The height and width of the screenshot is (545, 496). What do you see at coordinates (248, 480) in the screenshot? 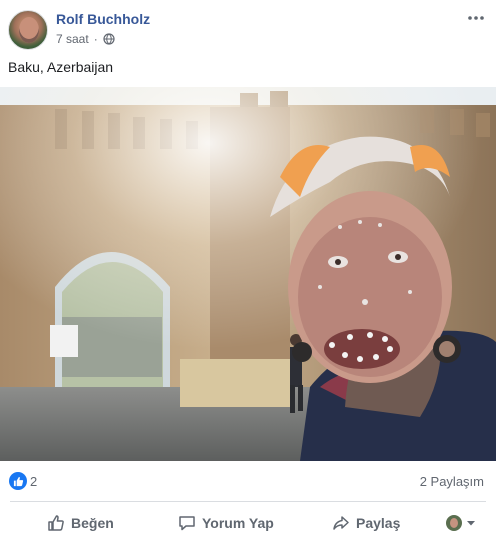
I see `post-stats: 2 2 Paylaşım` at bounding box center [248, 480].